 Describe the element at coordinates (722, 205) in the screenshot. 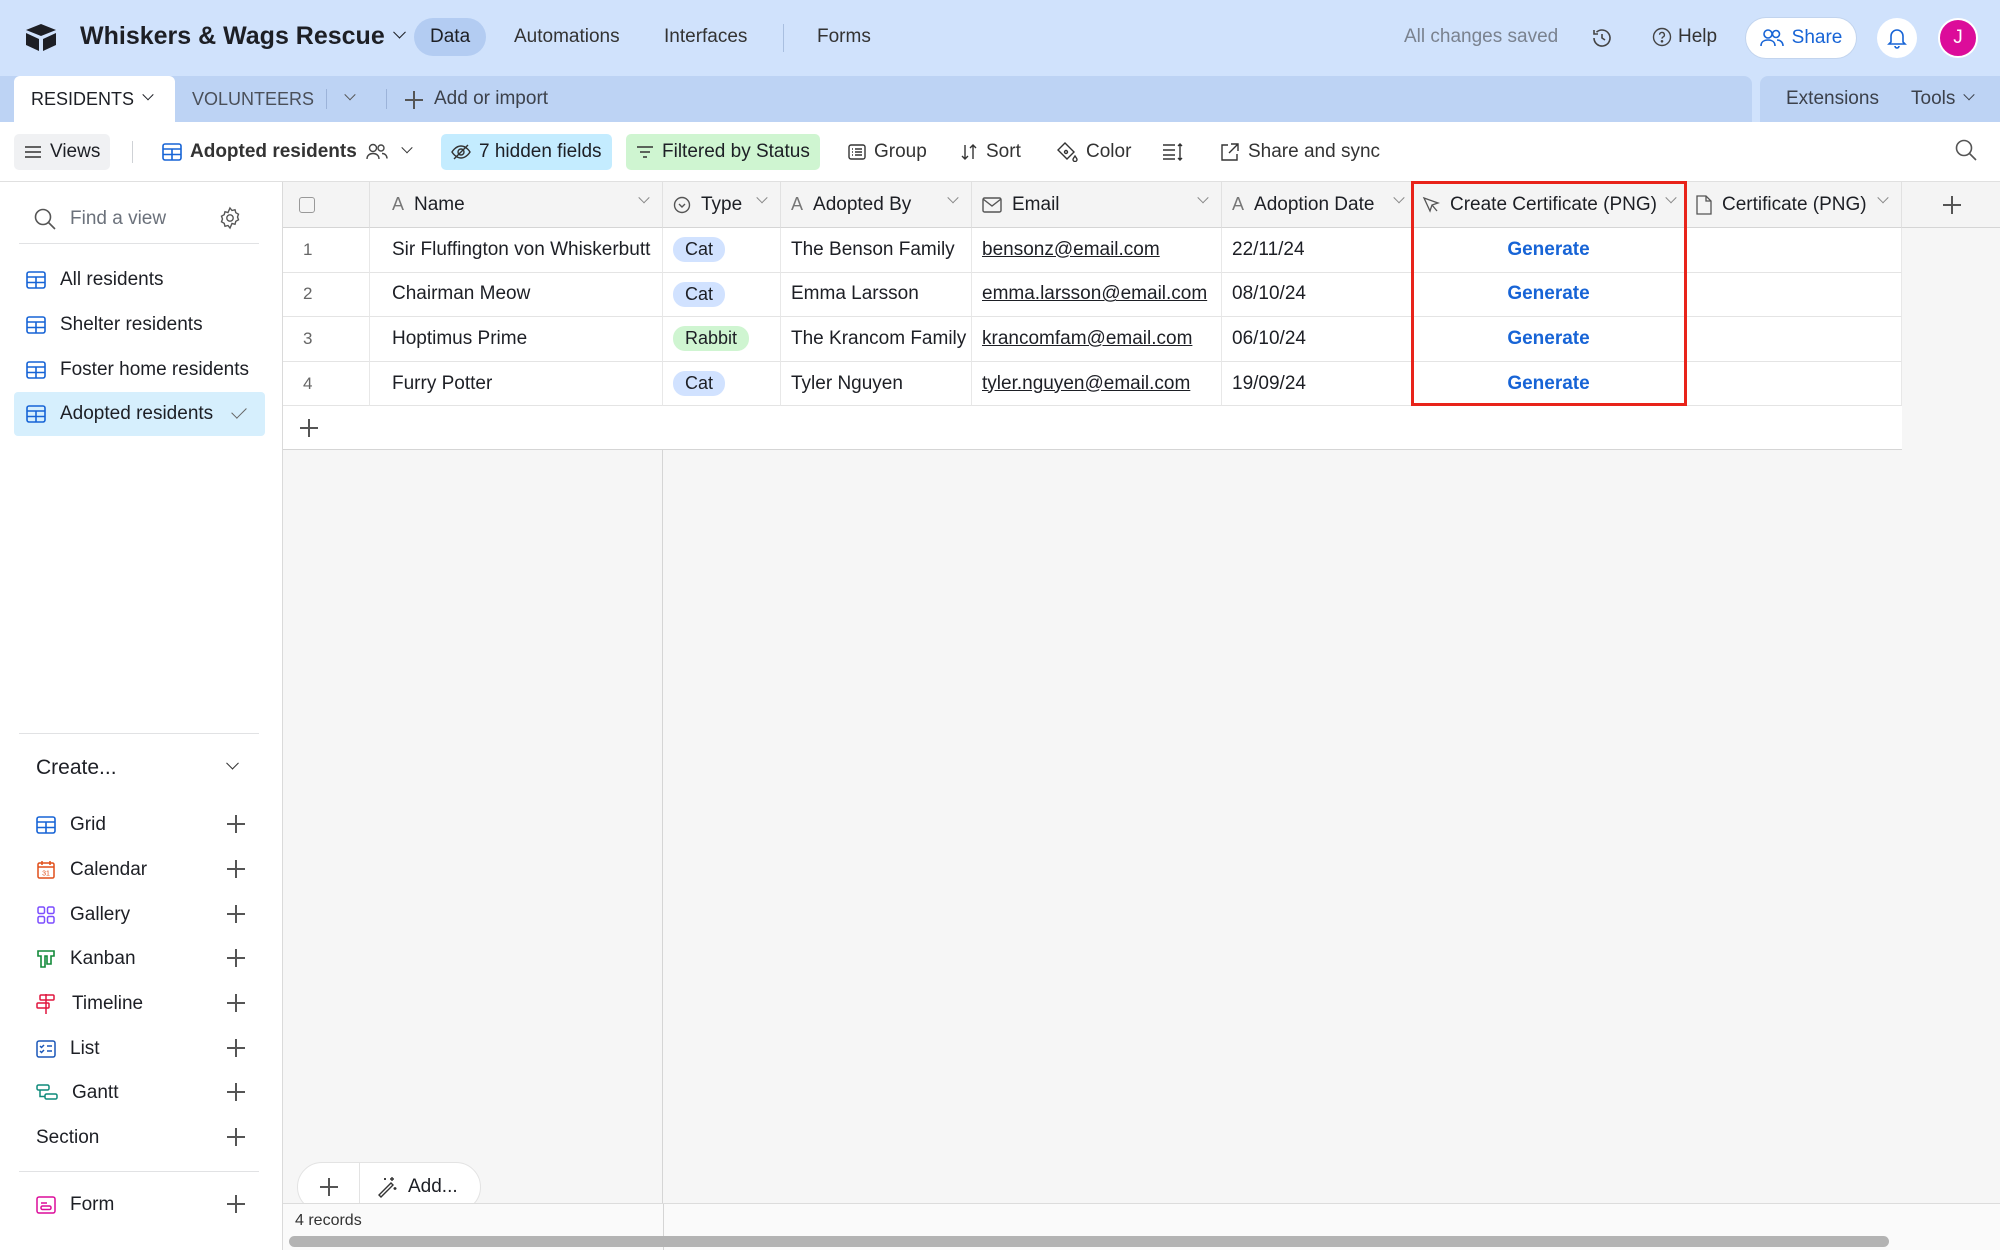

I see `column-header-type: Type` at that location.